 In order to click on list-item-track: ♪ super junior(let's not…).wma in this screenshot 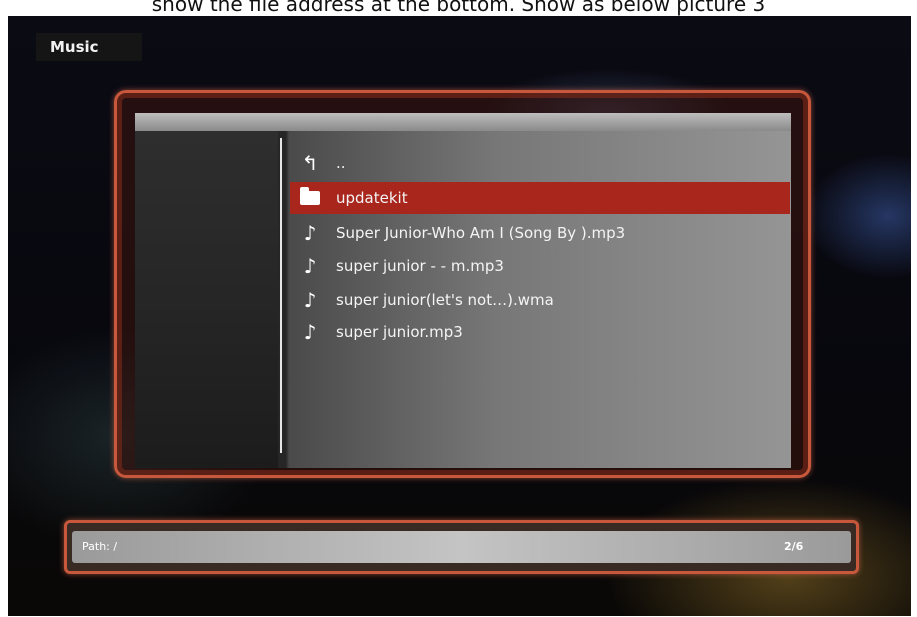, I will do `click(540, 300)`.